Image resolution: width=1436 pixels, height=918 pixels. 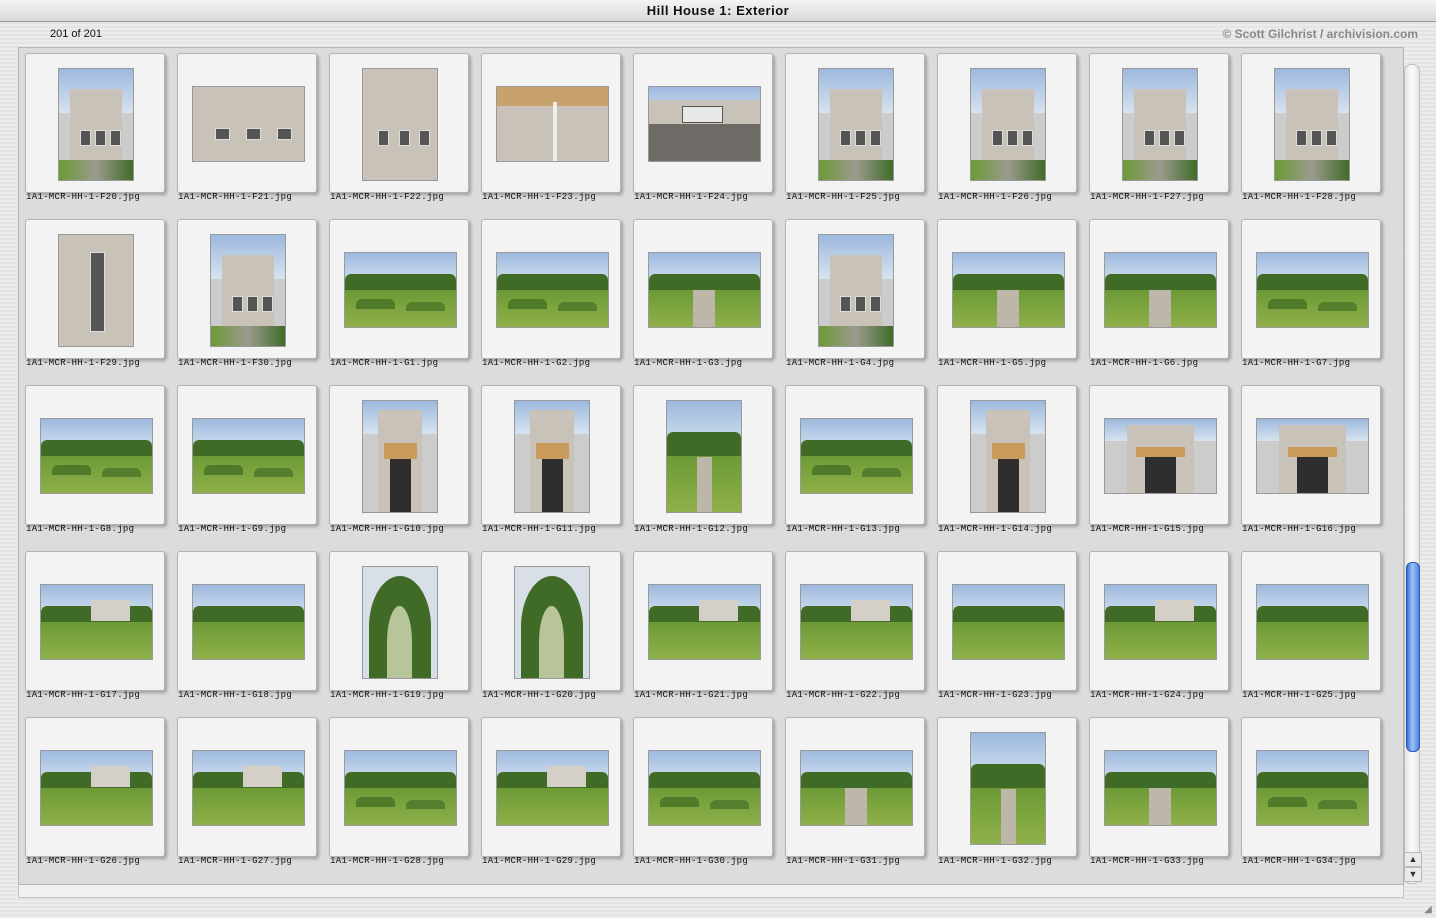 I want to click on thumbnail-item: 1A1-MCR-HH-1-G10.jpg, so click(x=399, y=463).